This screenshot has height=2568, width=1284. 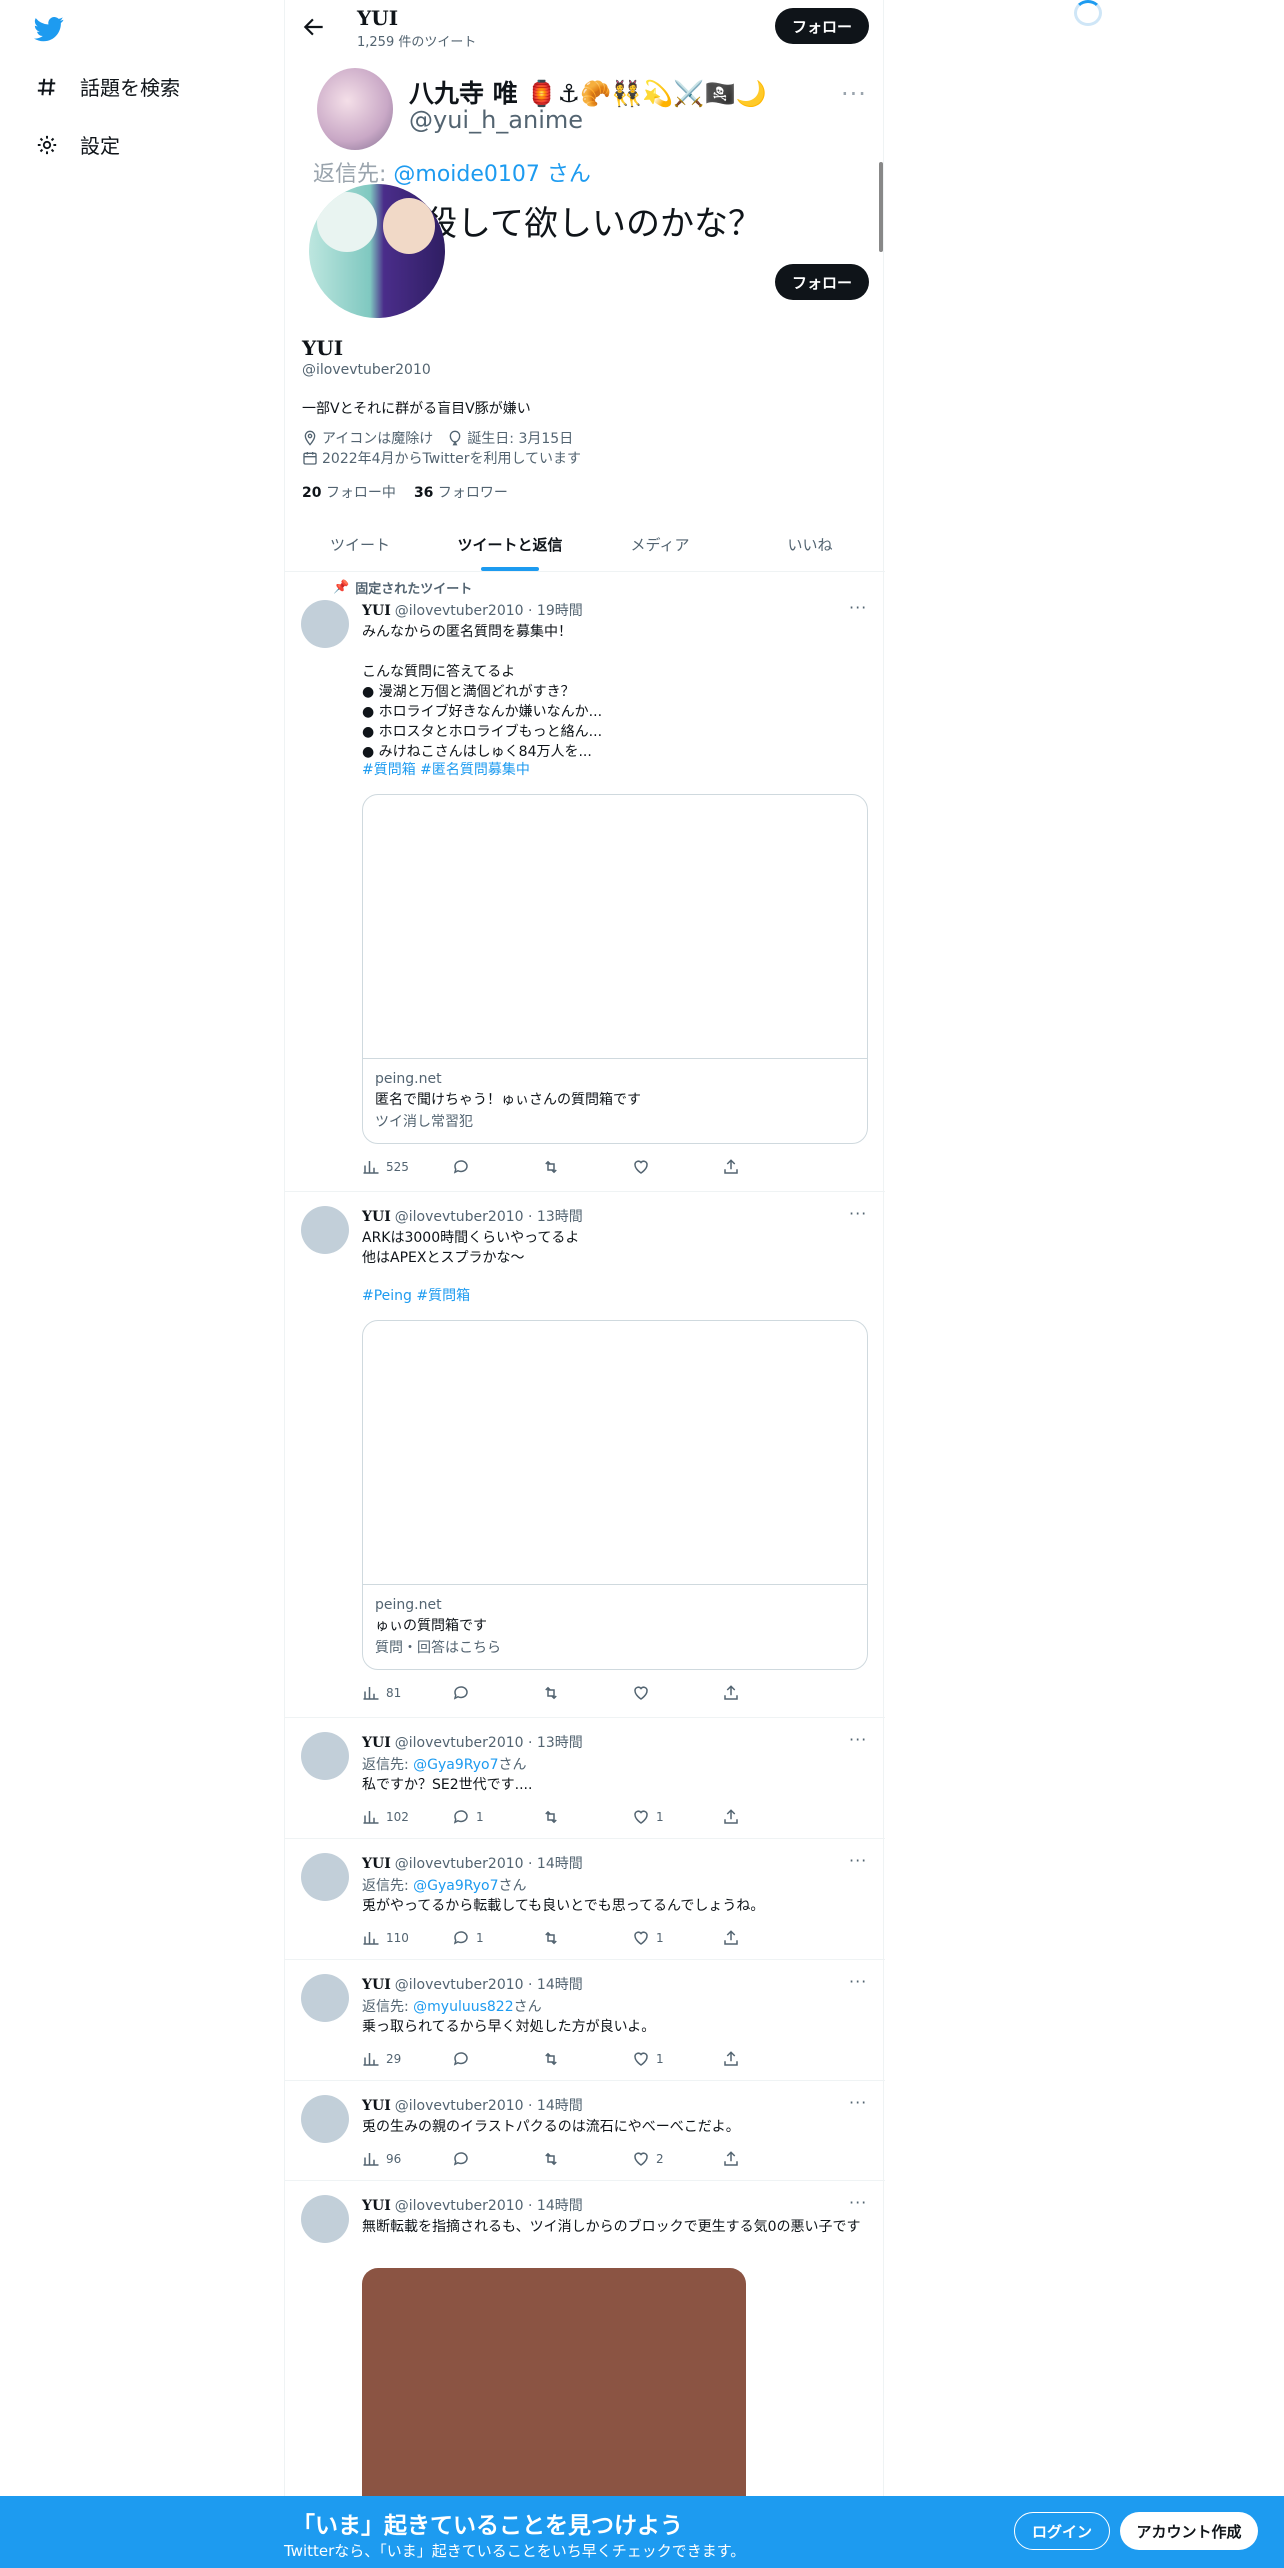 I want to click on balloon-icon, so click(x=455, y=438).